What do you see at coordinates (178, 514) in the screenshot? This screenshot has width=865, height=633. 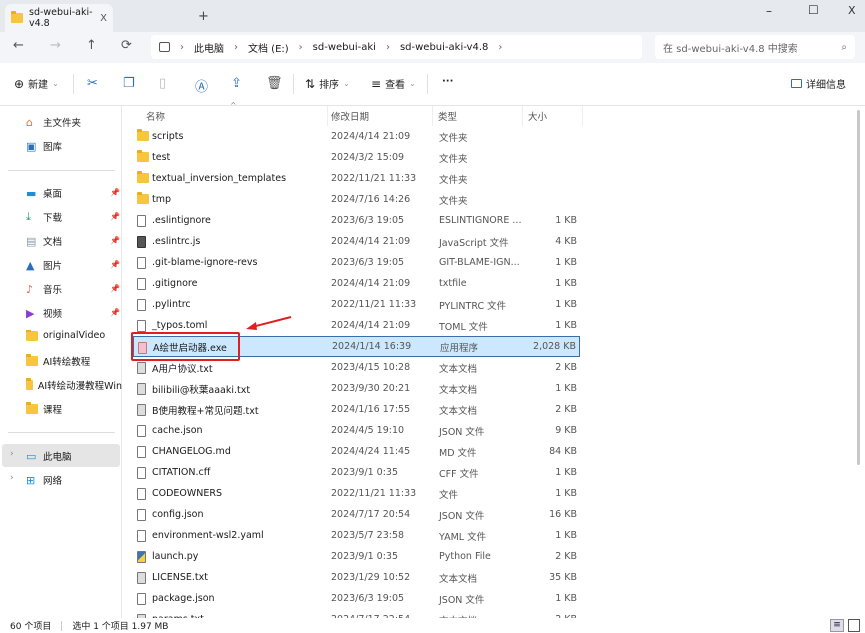 I see `file-name: config.json` at bounding box center [178, 514].